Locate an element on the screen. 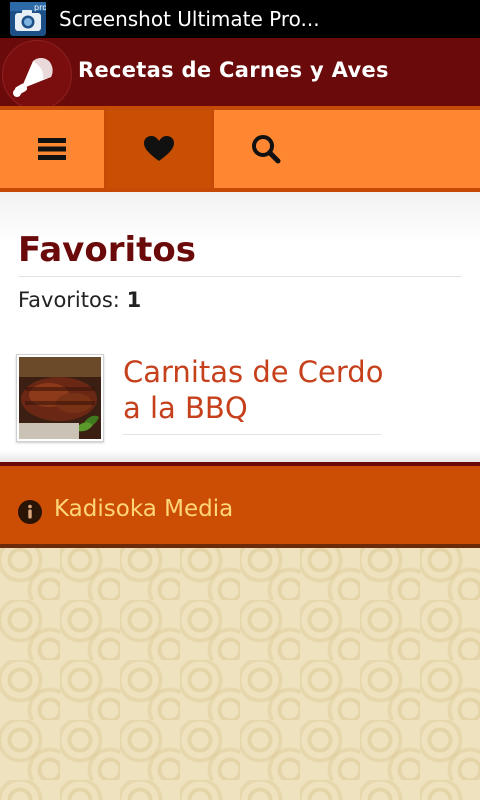 The image size is (480, 800). search-button is located at coordinates (347, 149).